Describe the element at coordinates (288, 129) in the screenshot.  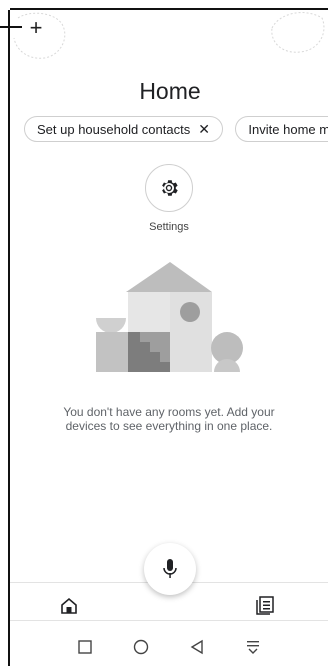
I see `chip-label: Invite home m` at that location.